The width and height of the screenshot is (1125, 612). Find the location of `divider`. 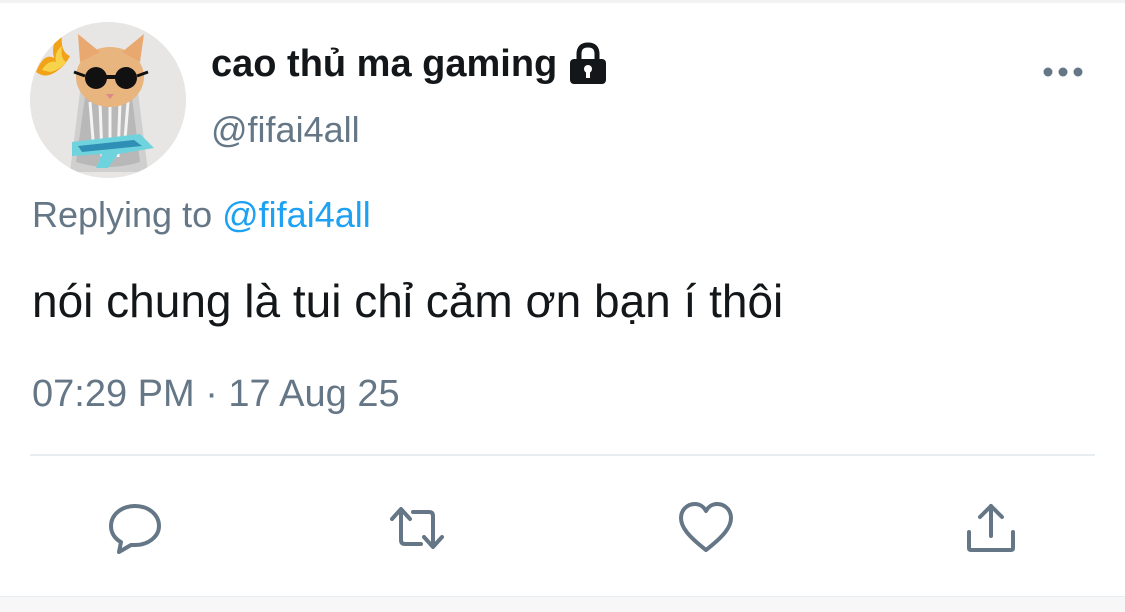

divider is located at coordinates (562, 455).